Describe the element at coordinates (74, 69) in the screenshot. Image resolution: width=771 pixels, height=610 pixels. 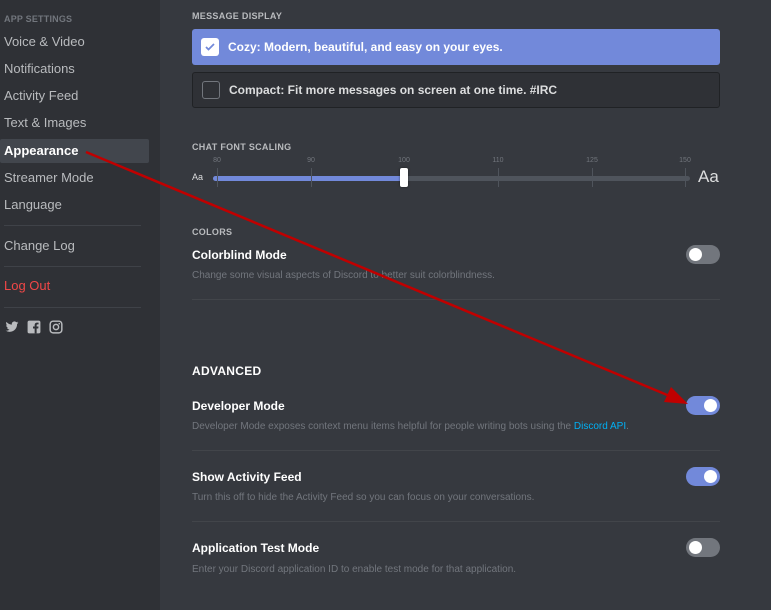
I see `sidebar-item-notifications: Notifications` at that location.